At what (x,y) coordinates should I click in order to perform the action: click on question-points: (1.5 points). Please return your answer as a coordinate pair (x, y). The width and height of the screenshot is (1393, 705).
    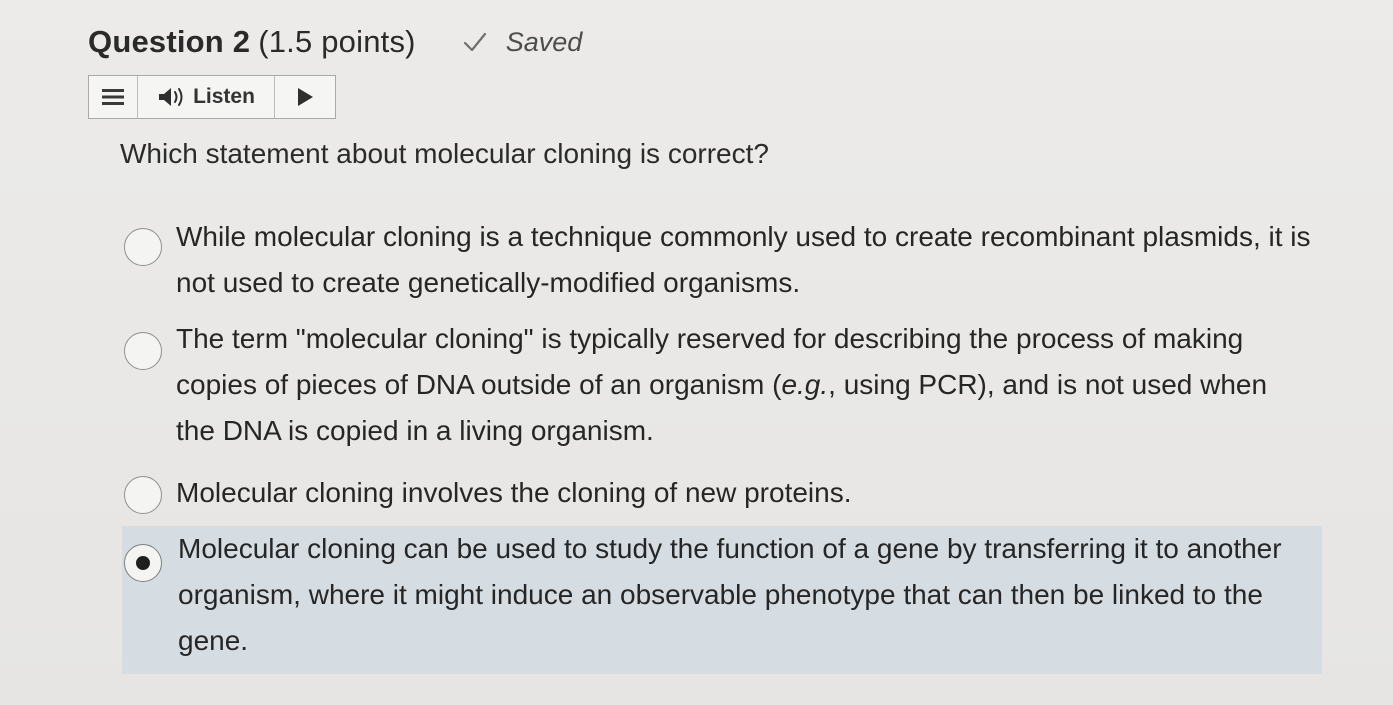
    Looking at the image, I should click on (337, 41).